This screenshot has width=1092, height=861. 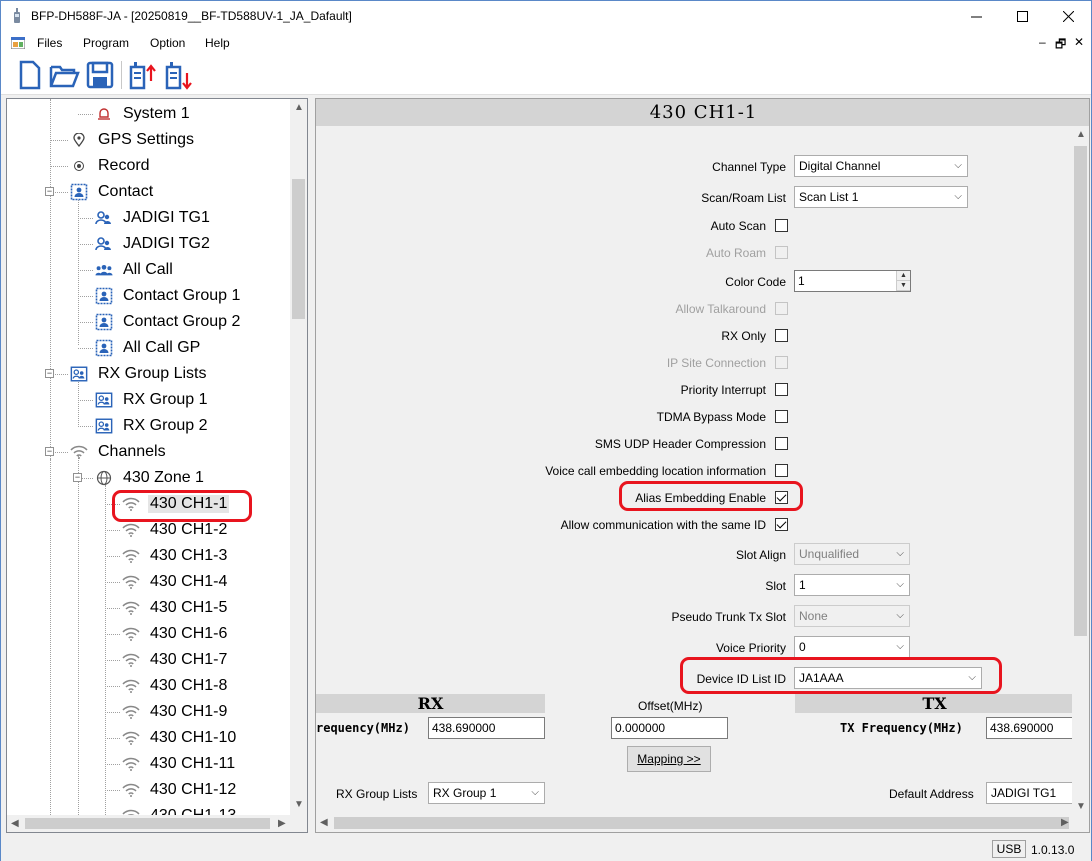 I want to click on tree-item: 430 CH1-12, so click(x=180, y=790).